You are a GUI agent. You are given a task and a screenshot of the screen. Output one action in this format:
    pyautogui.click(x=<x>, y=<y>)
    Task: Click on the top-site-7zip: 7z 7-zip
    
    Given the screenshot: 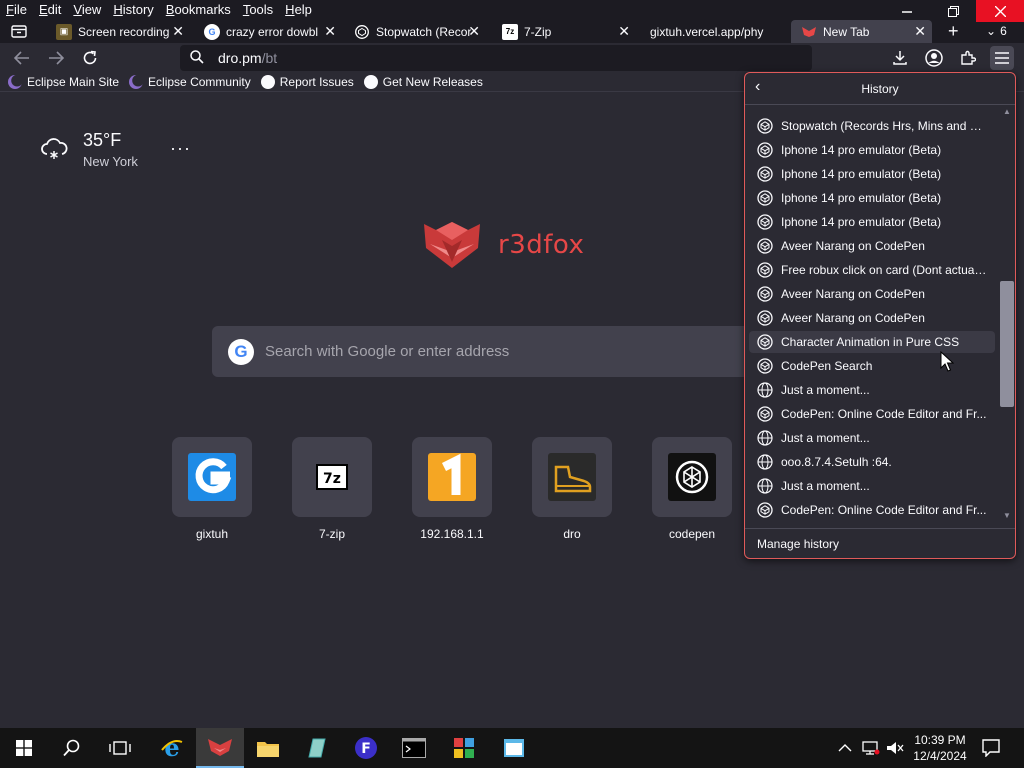 What is the action you would take?
    pyautogui.click(x=332, y=489)
    